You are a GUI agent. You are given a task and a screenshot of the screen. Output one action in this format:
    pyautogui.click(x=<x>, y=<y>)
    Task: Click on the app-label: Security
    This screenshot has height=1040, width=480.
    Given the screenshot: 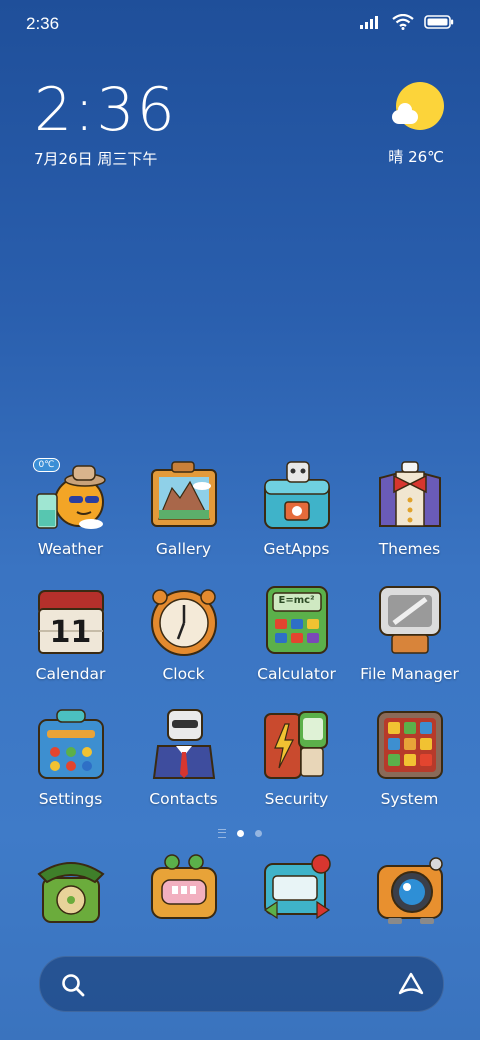 What is the action you would take?
    pyautogui.click(x=296, y=799)
    